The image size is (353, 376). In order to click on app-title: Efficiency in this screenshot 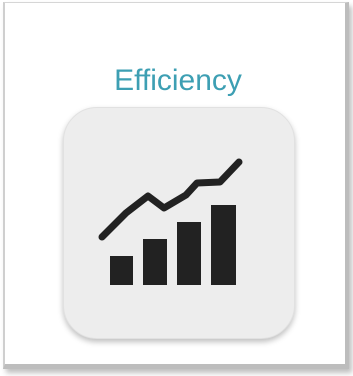, I will do `click(178, 80)`.